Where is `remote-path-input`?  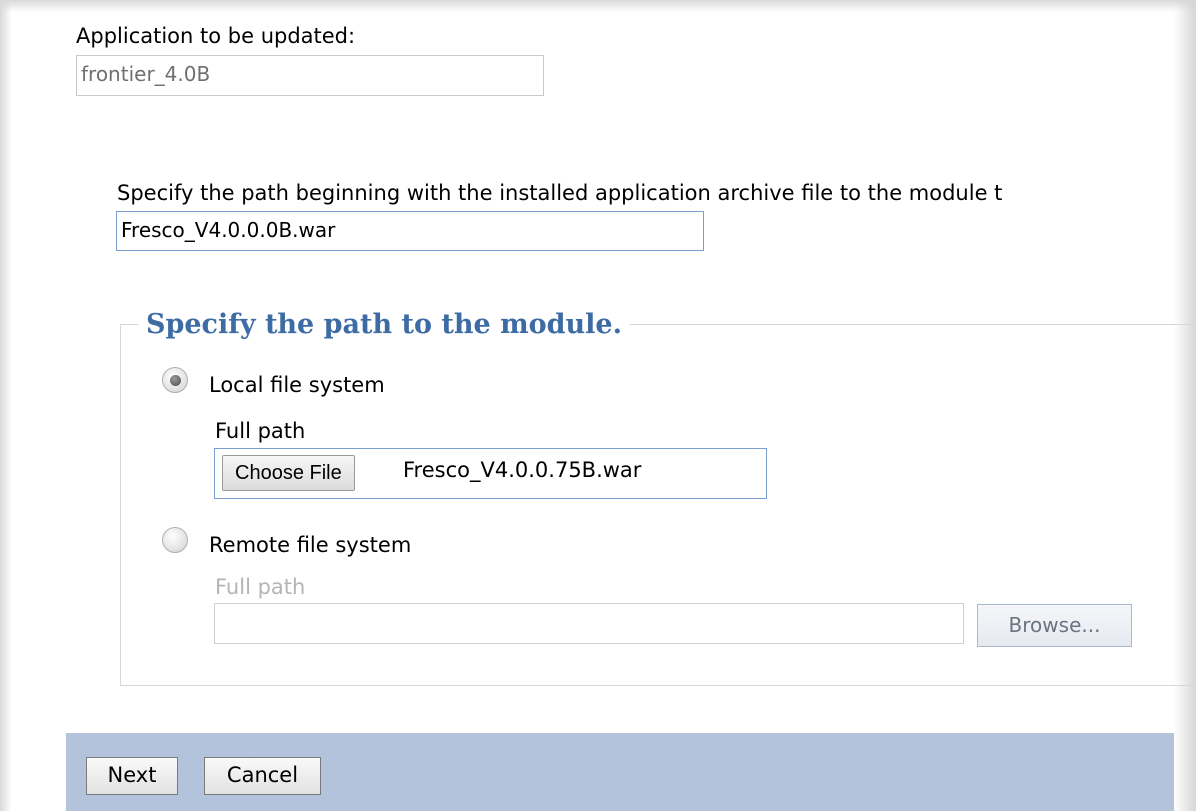
remote-path-input is located at coordinates (589, 623).